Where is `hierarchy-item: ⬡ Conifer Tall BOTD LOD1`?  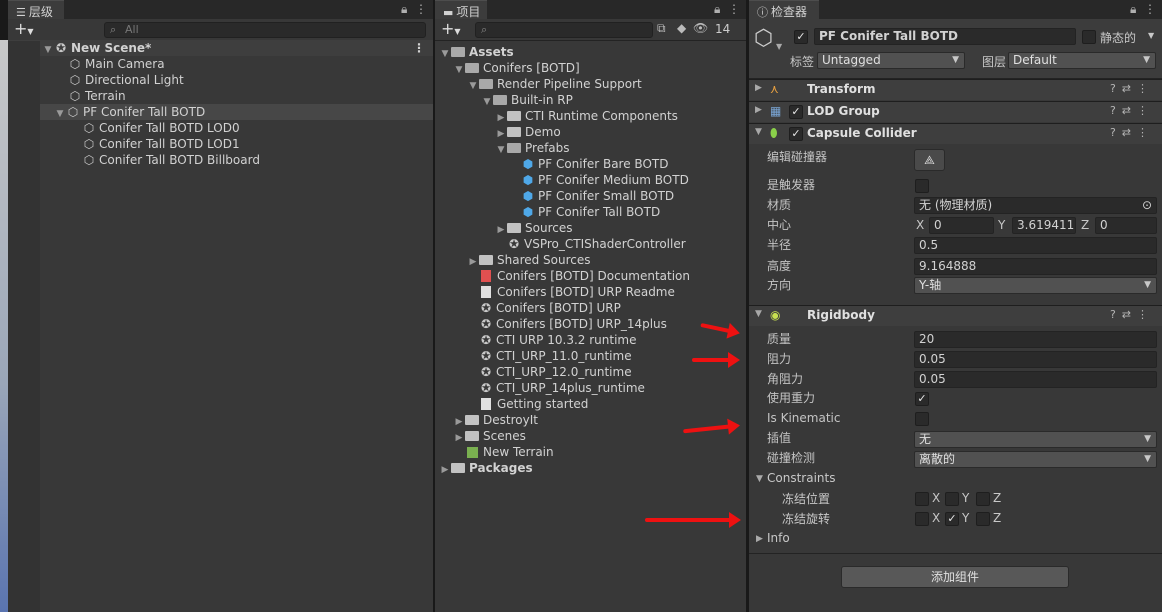
hierarchy-item: ⬡ Conifer Tall BOTD LOD1 is located at coordinates (161, 144).